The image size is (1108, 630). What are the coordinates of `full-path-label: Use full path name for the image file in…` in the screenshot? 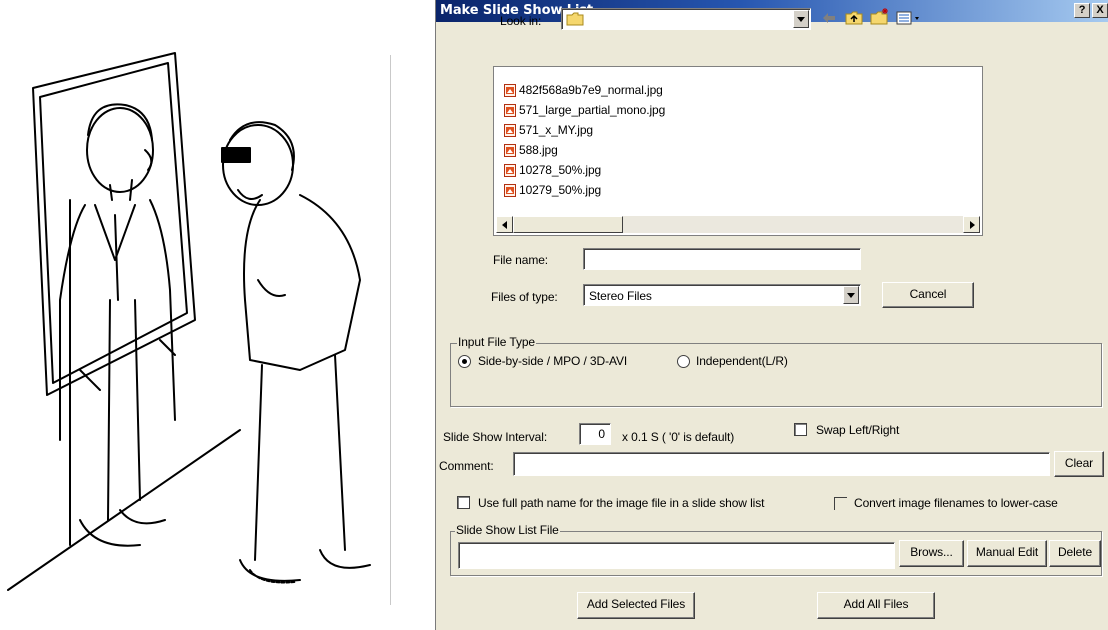 It's located at (621, 503).